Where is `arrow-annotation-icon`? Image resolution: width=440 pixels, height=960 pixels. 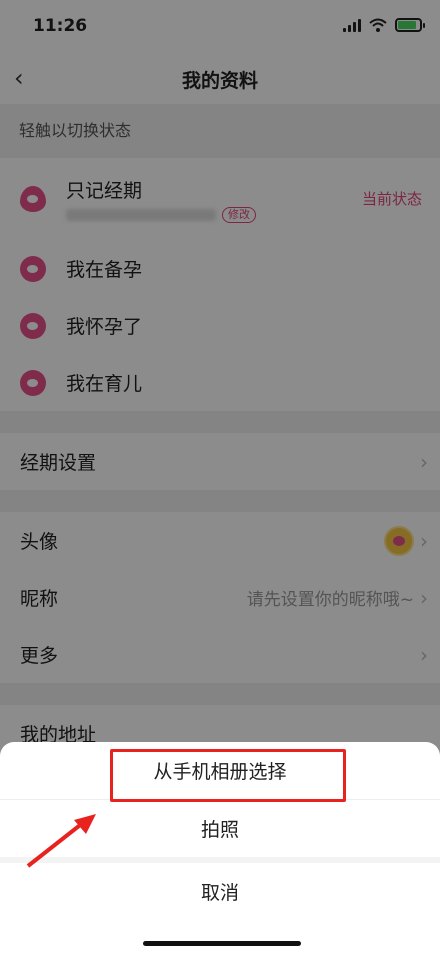 arrow-annotation-icon is located at coordinates (61, 841).